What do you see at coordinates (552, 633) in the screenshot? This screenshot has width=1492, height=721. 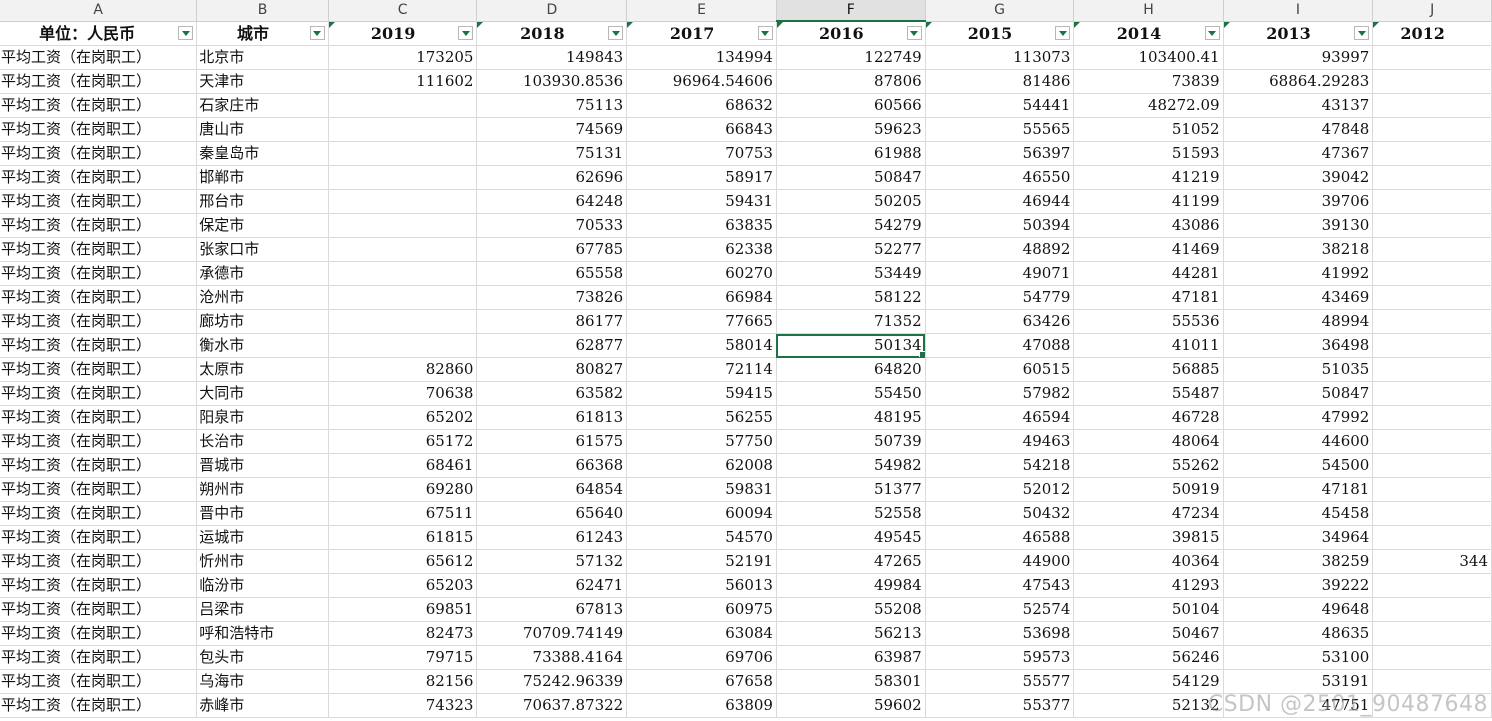 I see `value-cell: 70709.74149` at bounding box center [552, 633].